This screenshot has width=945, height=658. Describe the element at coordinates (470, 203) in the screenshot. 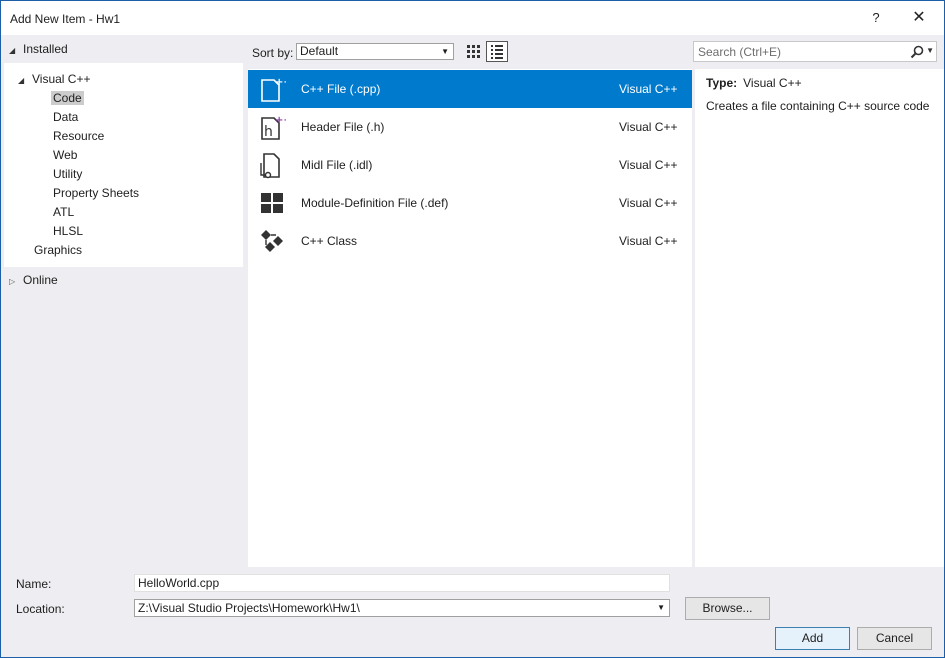

I see `template-item-module-definition-file: Module-Definition File (.def) Visual C++` at that location.